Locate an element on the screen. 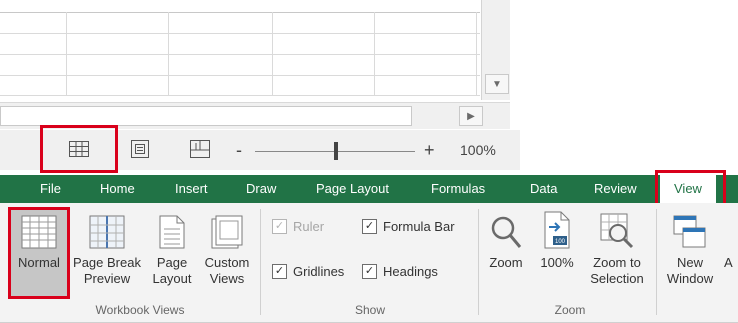 This screenshot has width=738, height=323. zoom-100-label: 100% is located at coordinates (557, 262).